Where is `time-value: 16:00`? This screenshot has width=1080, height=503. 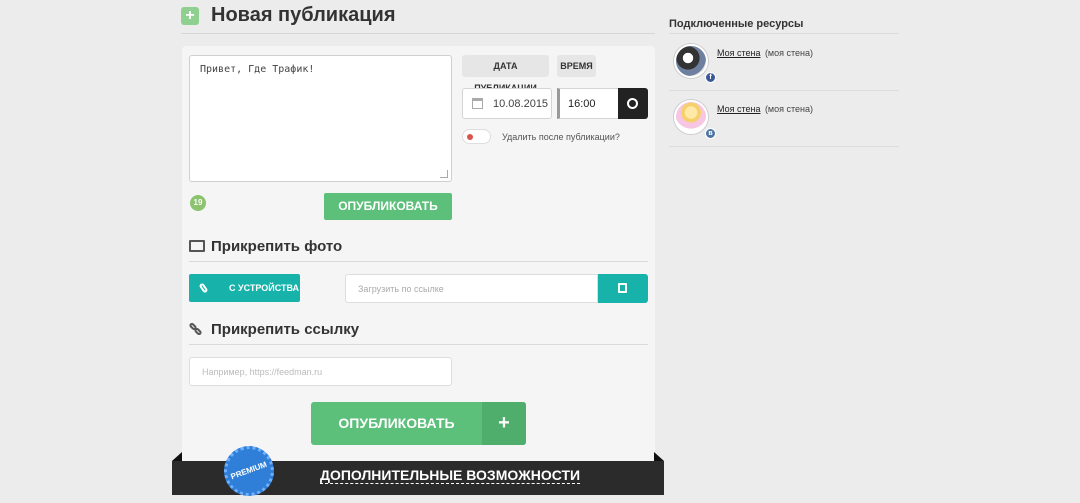 time-value: 16:00 is located at coordinates (582, 104).